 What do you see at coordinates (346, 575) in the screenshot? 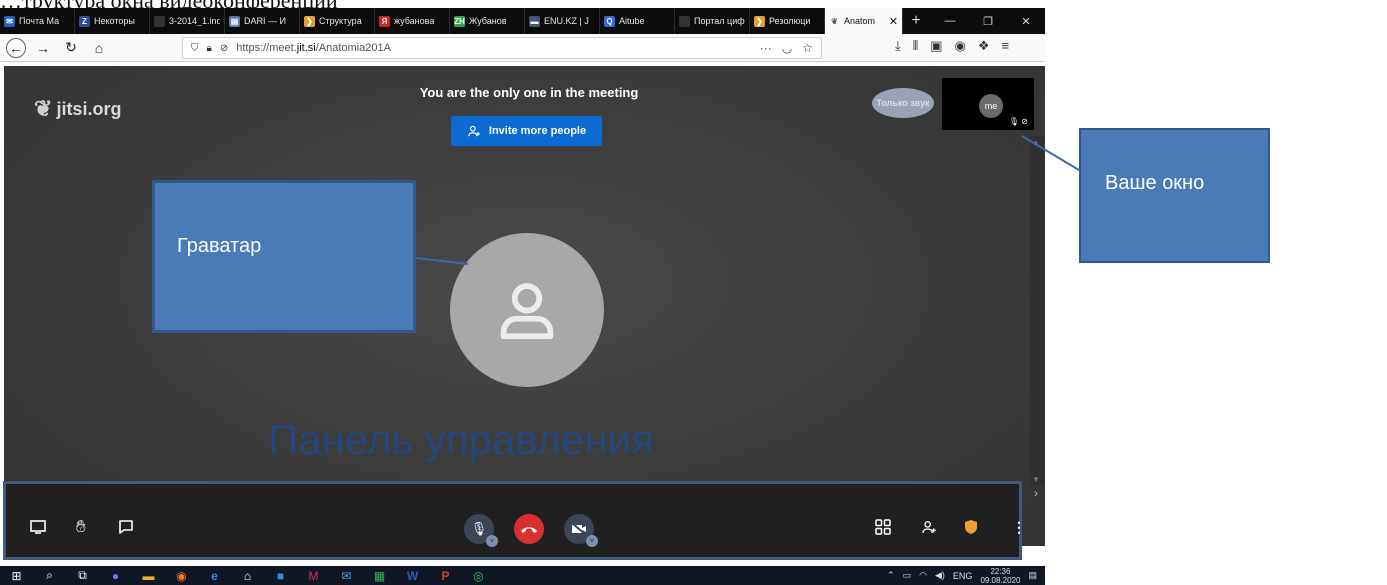
I see `mail-icon: ✉` at bounding box center [346, 575].